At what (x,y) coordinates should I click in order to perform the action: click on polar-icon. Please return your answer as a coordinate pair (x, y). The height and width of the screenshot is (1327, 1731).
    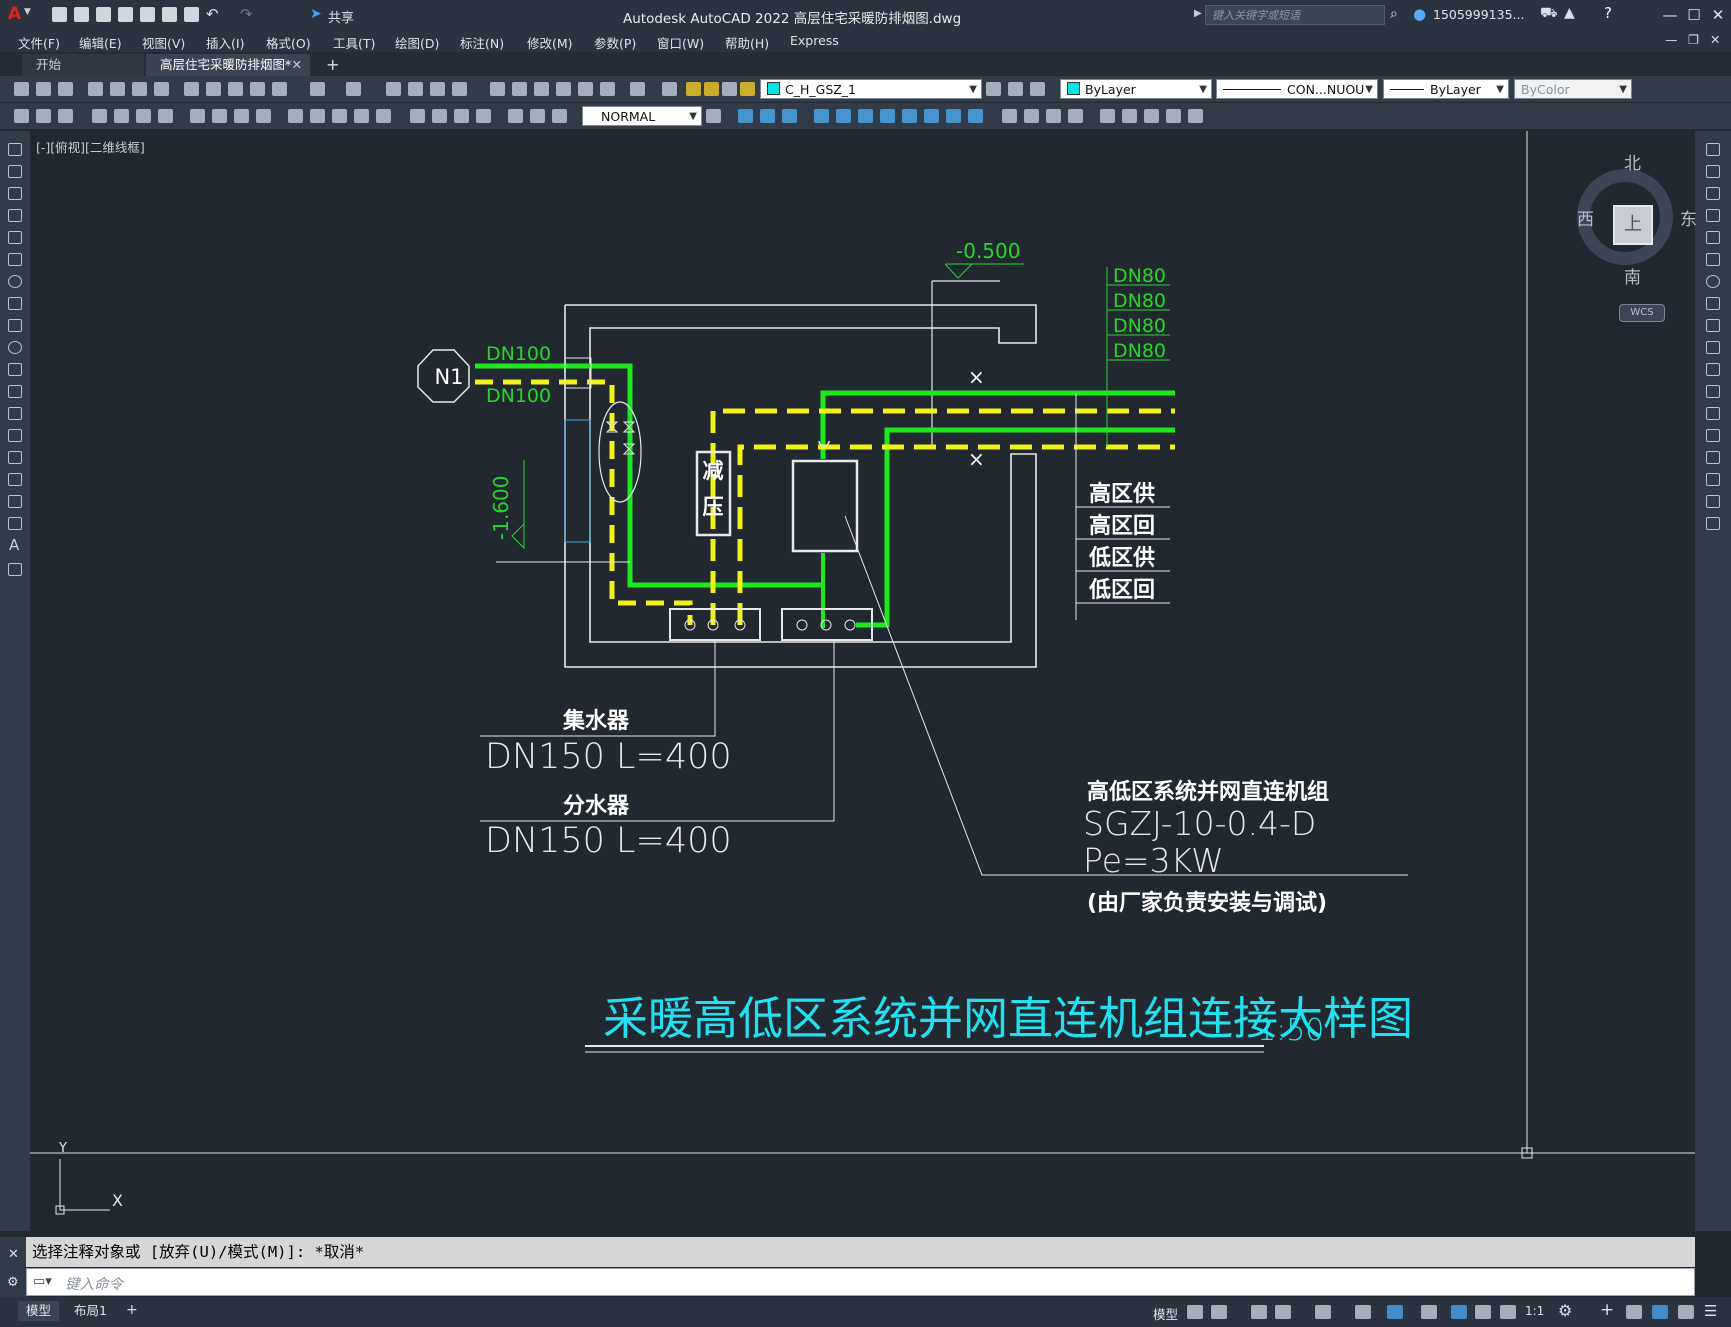
    Looking at the image, I should click on (1283, 1312).